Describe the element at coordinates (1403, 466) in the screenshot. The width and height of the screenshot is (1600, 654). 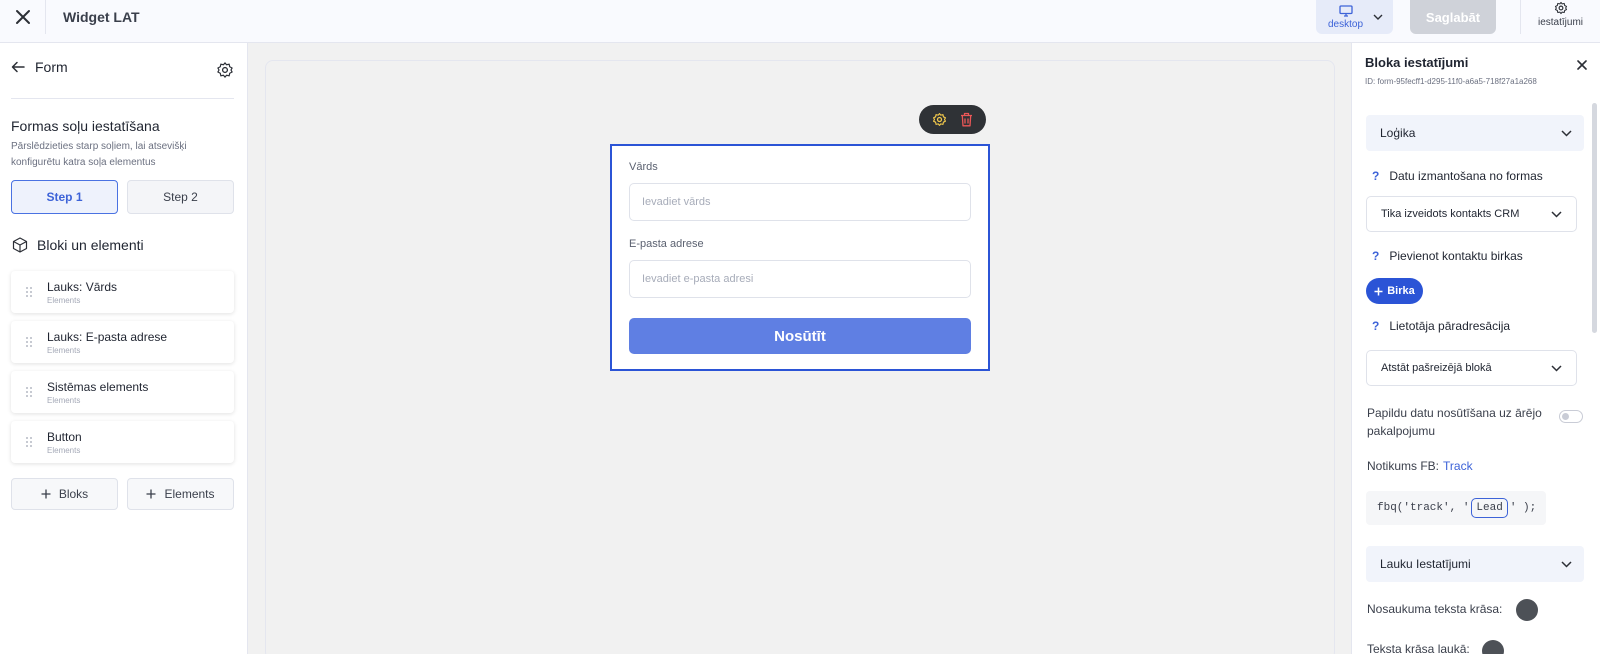
I see `fb-event-label: Notikums FB:` at that location.